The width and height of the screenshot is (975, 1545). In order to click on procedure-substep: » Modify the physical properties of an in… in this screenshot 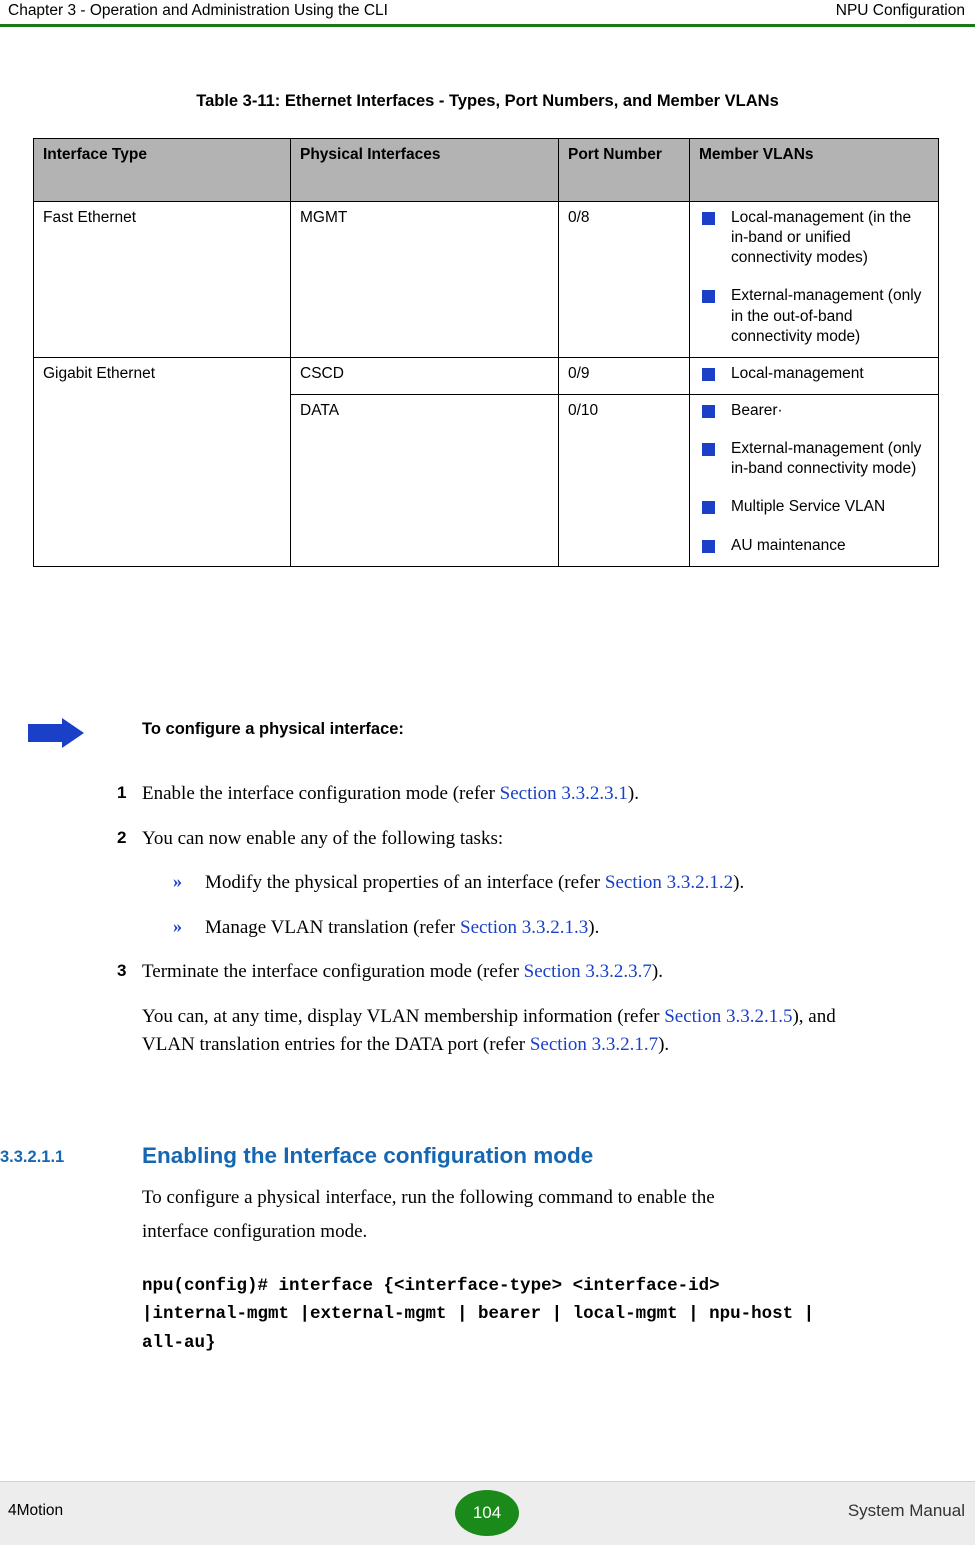, I will do `click(487, 883)`.